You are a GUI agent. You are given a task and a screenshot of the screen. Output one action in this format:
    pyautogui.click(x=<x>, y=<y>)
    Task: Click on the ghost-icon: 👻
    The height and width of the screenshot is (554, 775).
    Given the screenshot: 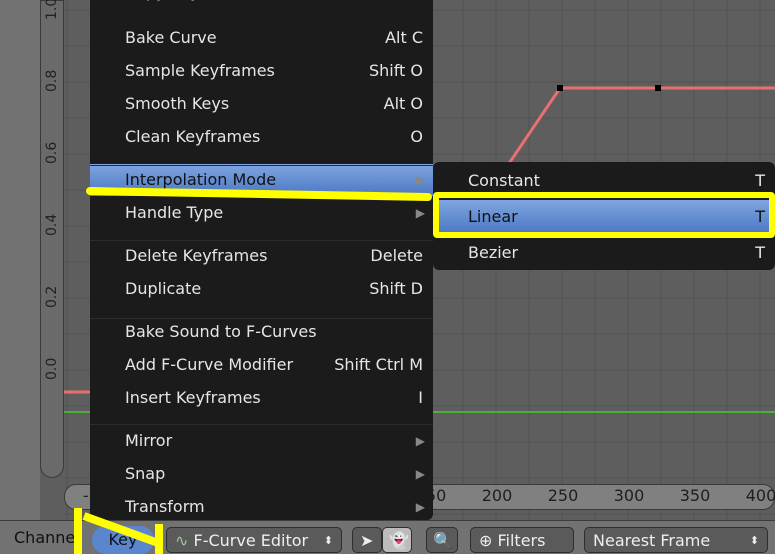 What is the action you would take?
    pyautogui.click(x=399, y=540)
    